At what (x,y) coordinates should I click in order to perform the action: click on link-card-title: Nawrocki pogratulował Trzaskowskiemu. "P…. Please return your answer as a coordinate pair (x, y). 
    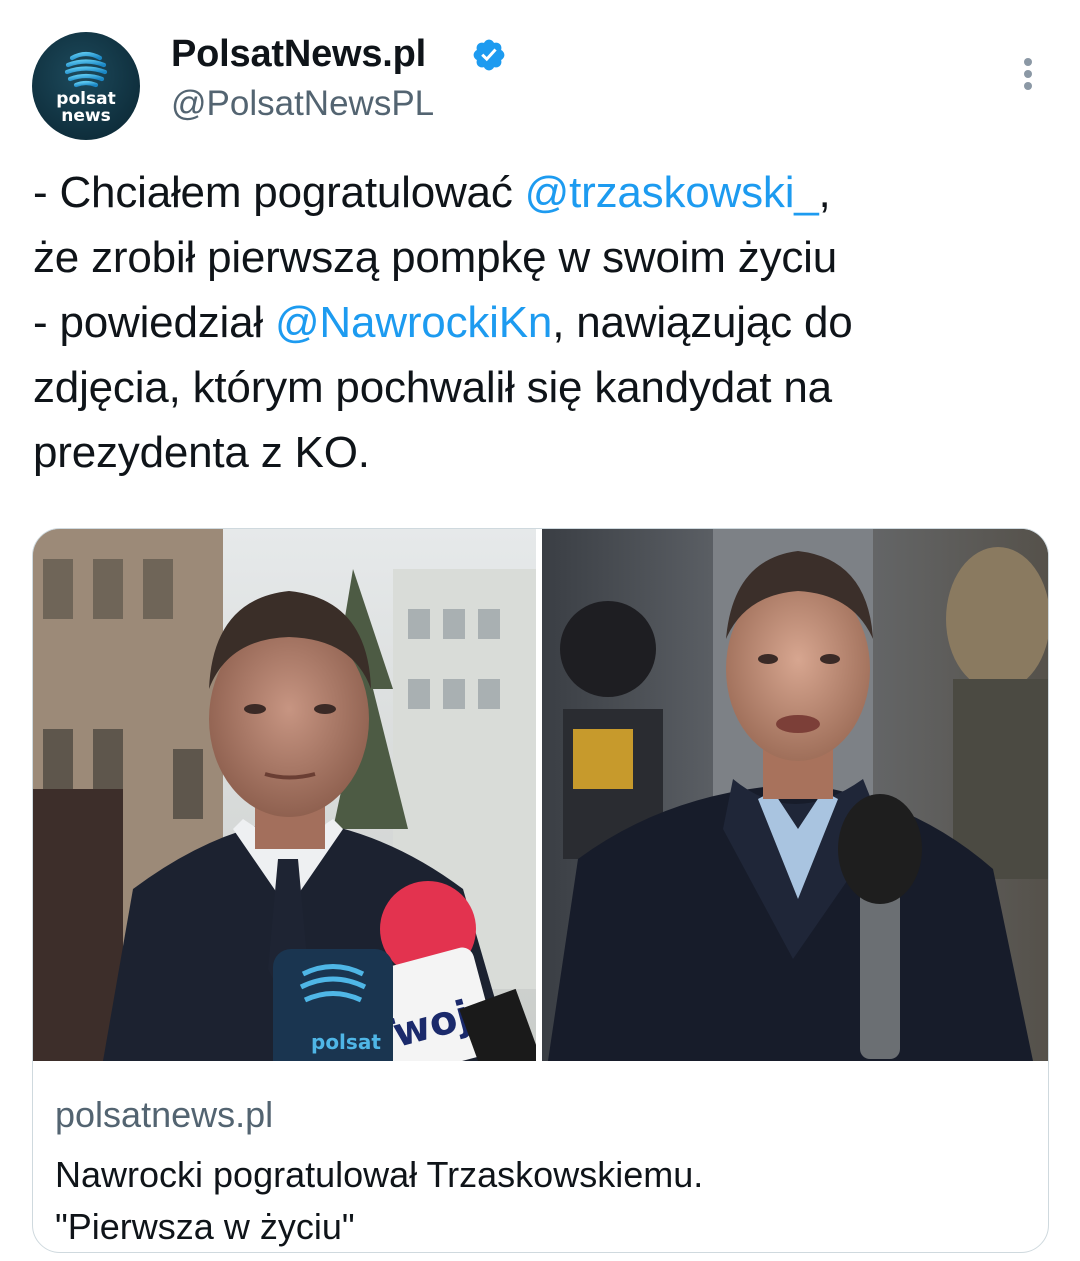
    Looking at the image, I should click on (535, 1200).